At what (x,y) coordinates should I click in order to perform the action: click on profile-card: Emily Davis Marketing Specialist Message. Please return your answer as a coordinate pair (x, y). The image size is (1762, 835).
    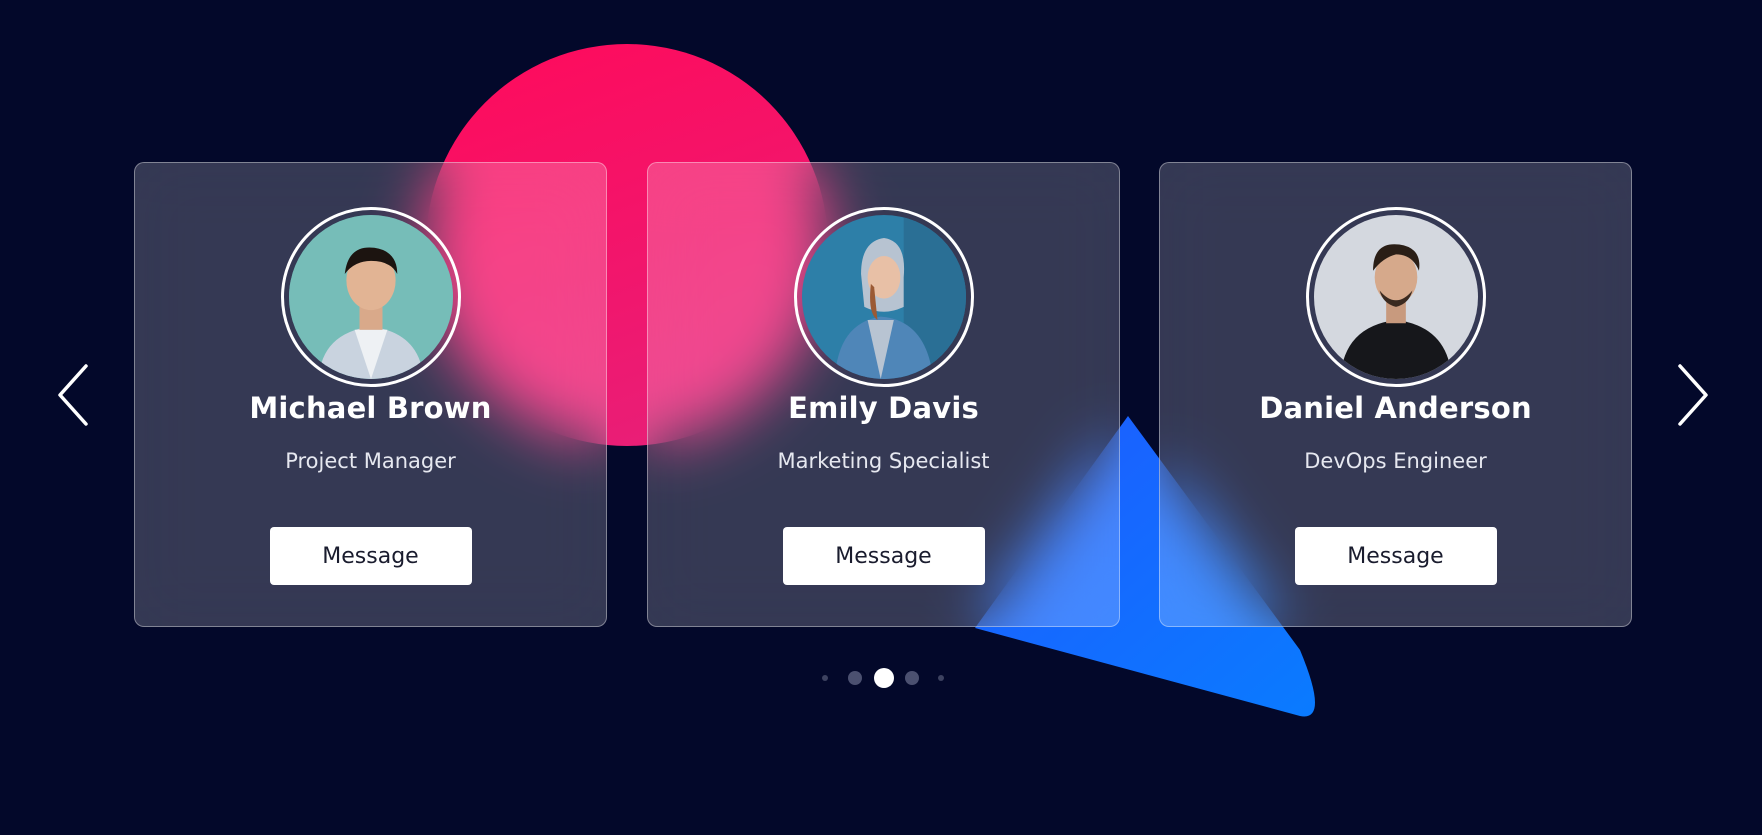
    Looking at the image, I should click on (883, 394).